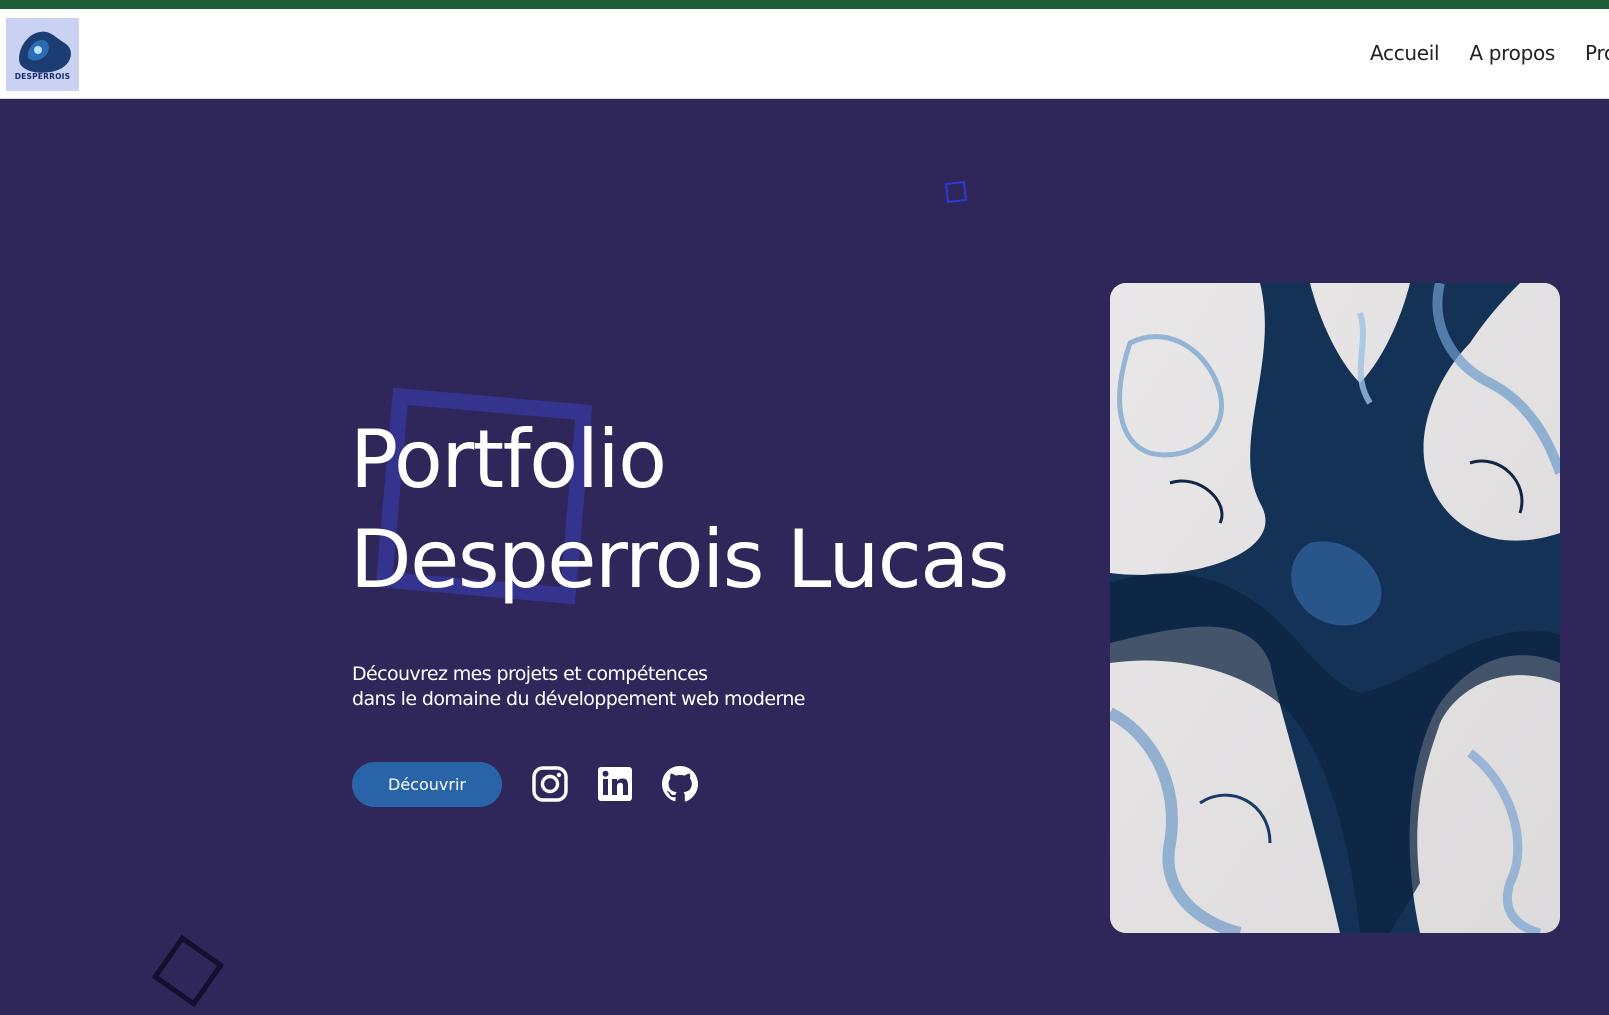 The width and height of the screenshot is (1609, 1015). I want to click on logo-text: DESPERROIS, so click(42, 76).